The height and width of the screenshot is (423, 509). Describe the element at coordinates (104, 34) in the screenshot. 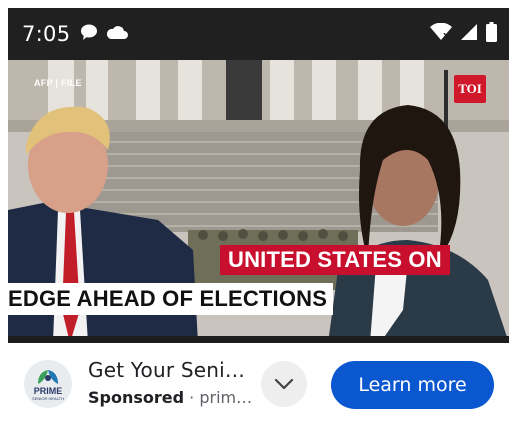

I see `status-notification-icons` at that location.